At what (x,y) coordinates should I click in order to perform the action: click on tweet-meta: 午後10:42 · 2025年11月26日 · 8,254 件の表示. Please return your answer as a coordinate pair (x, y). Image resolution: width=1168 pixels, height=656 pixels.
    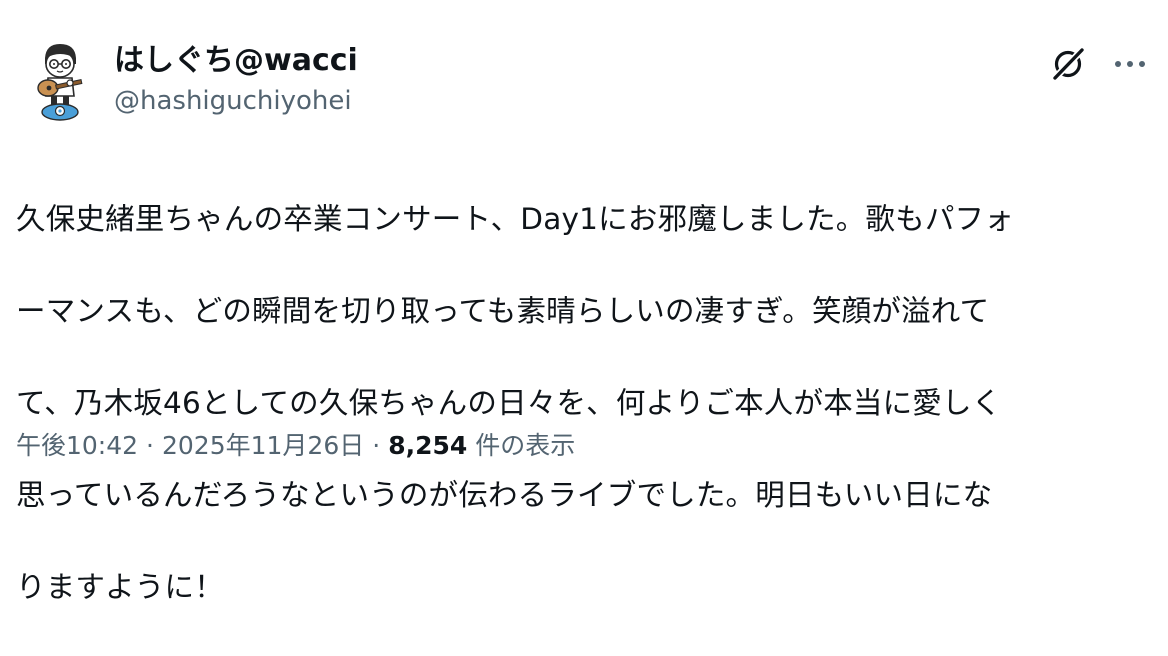
    Looking at the image, I should click on (295, 446).